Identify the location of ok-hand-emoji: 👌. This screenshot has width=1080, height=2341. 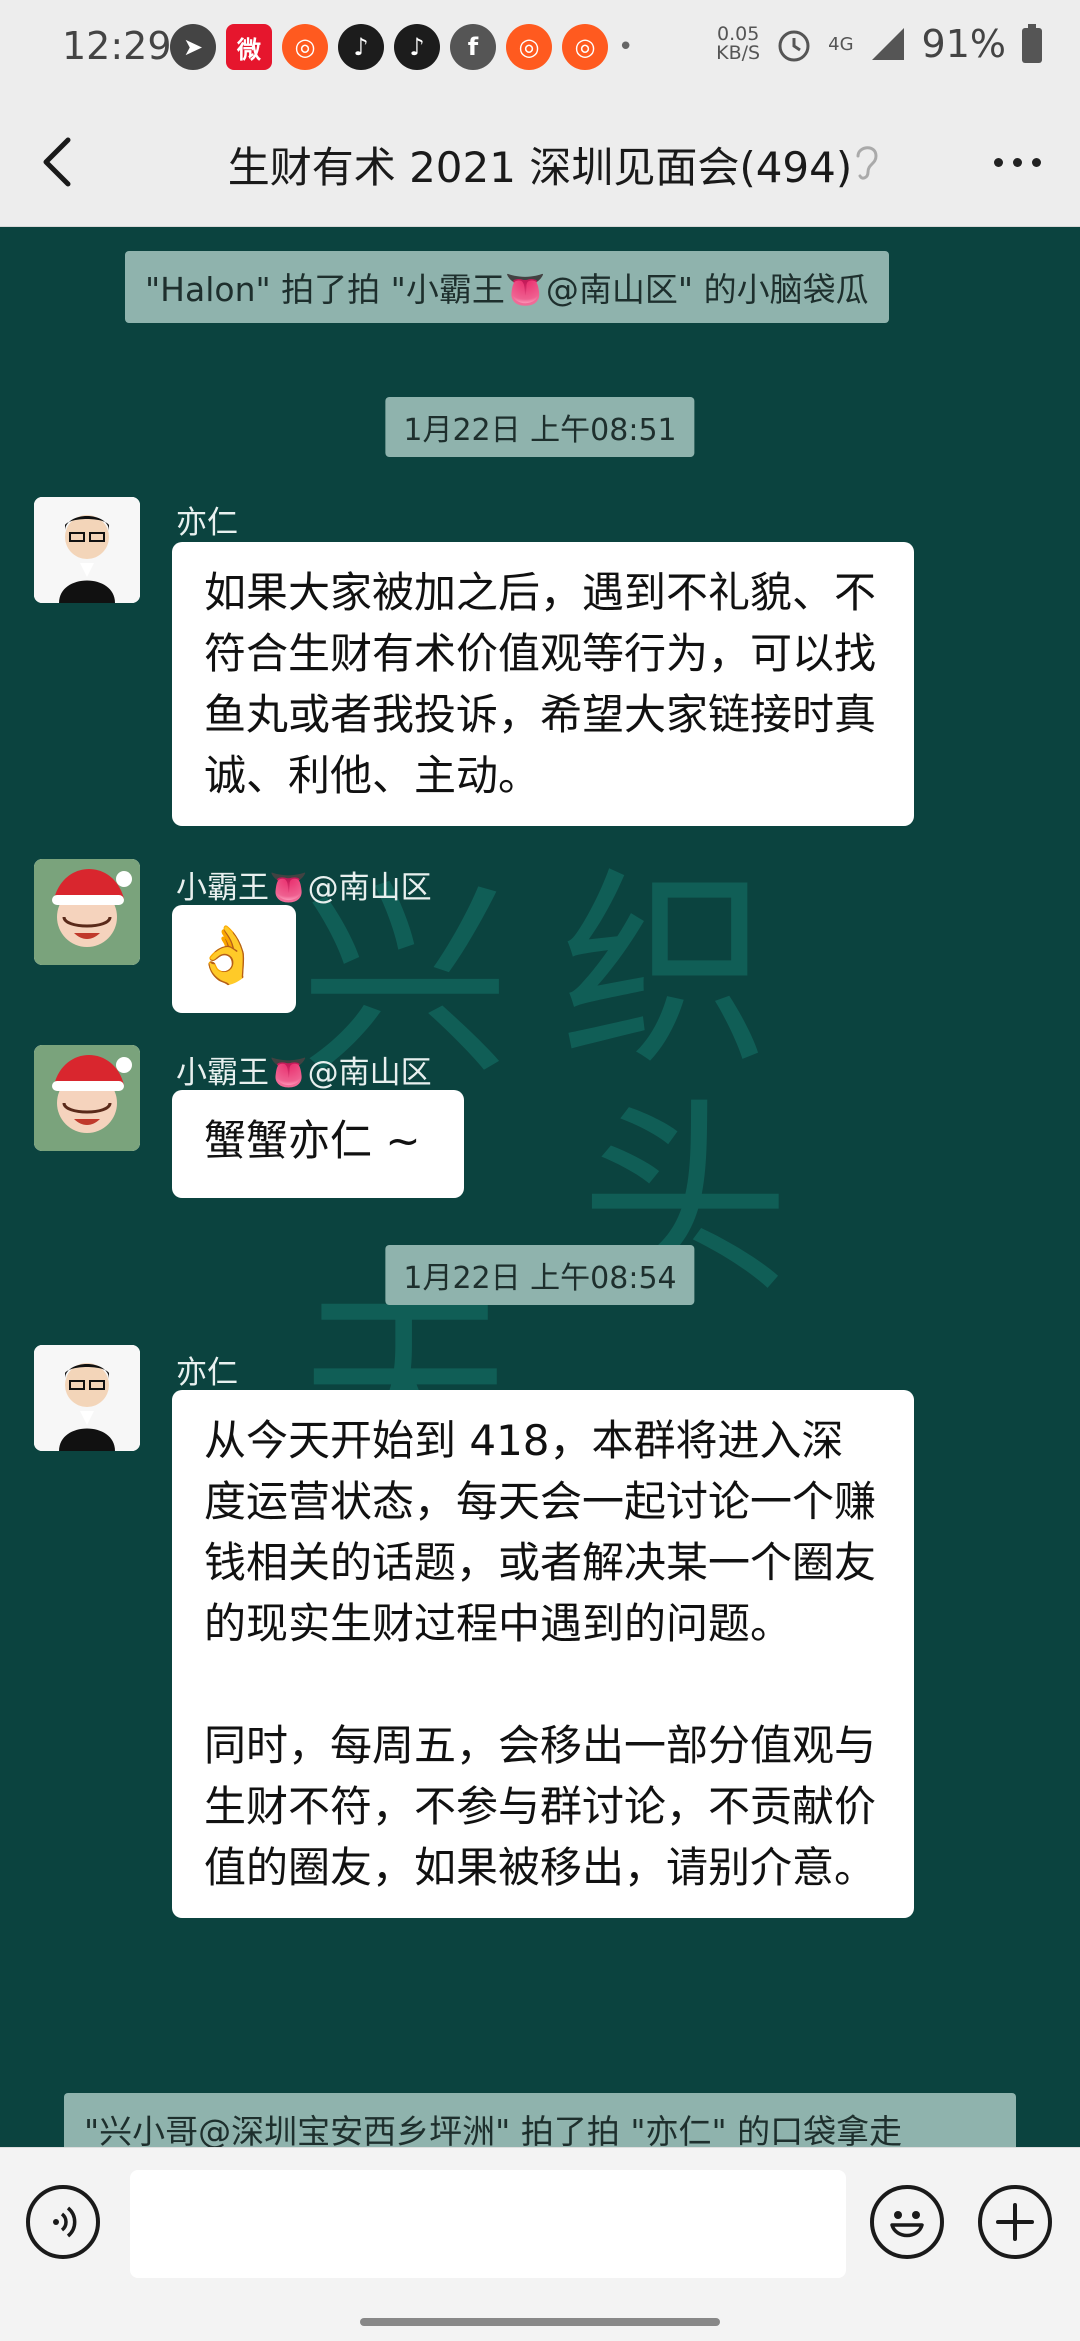
(227, 955).